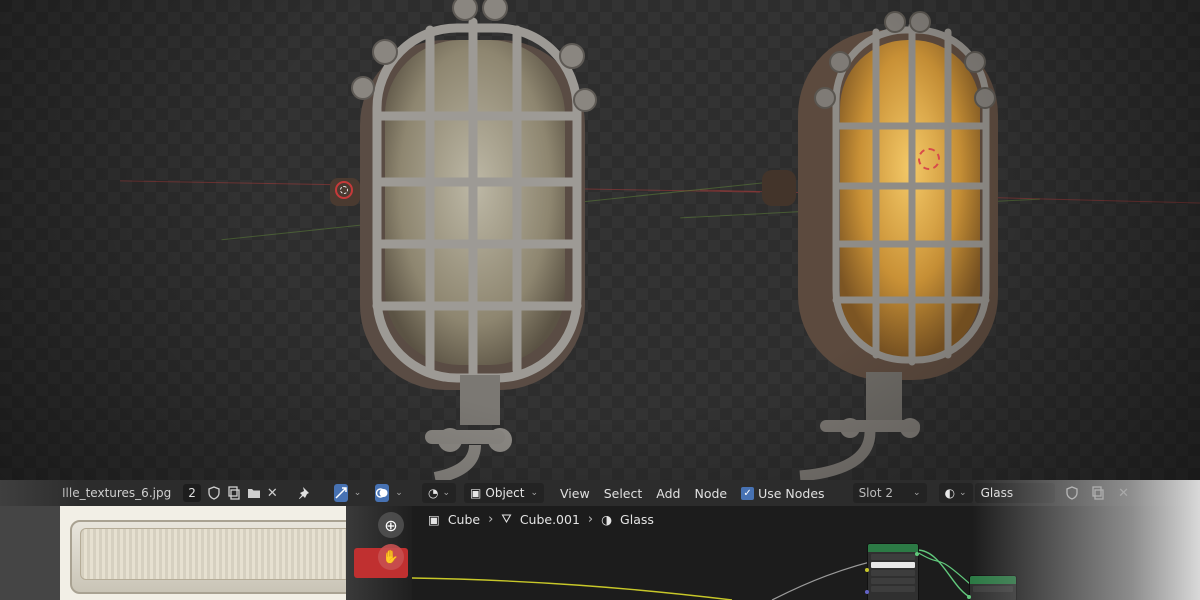 This screenshot has height=600, width=1200. I want to click on overlay-icon, so click(382, 493).